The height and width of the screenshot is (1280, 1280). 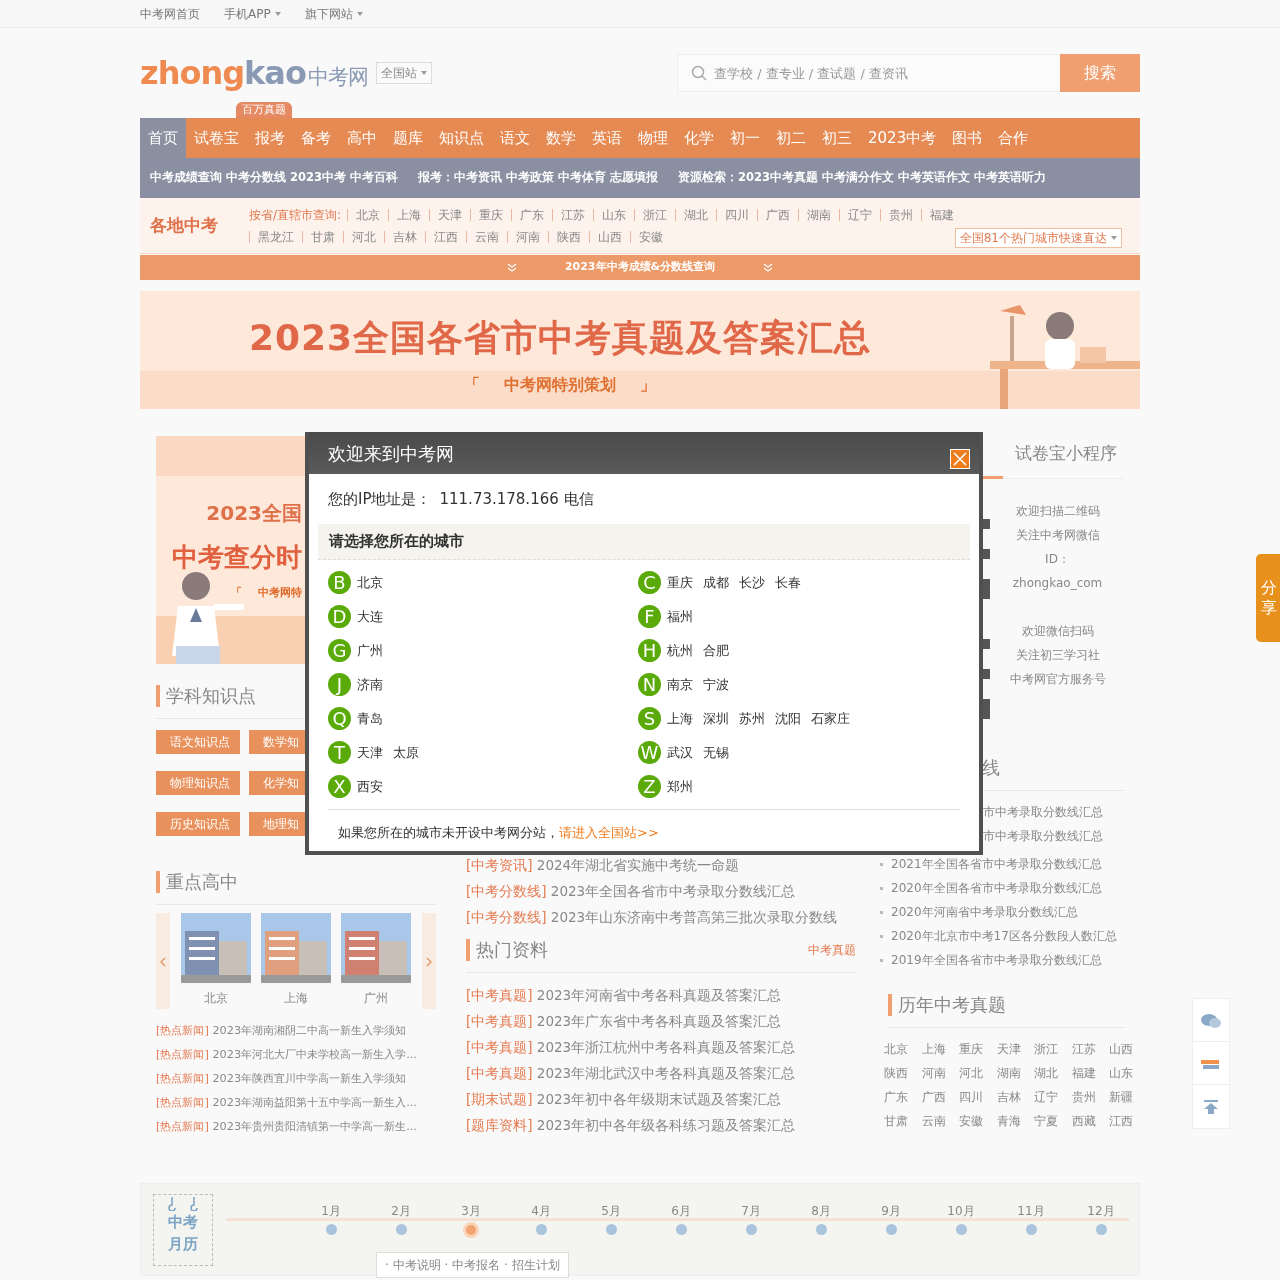 What do you see at coordinates (737, 214) in the screenshot?
I see `city-link: 四川` at bounding box center [737, 214].